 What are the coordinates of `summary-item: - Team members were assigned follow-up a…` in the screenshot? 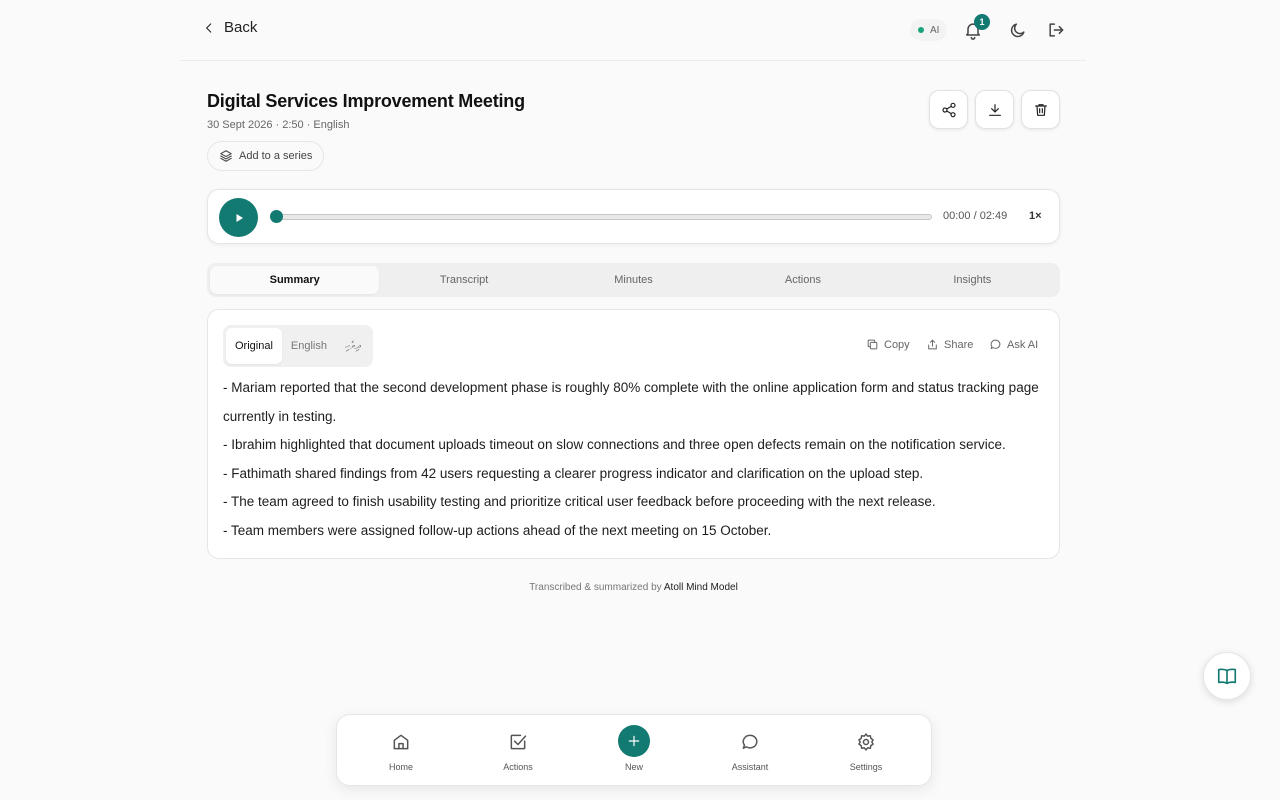 It's located at (497, 530).